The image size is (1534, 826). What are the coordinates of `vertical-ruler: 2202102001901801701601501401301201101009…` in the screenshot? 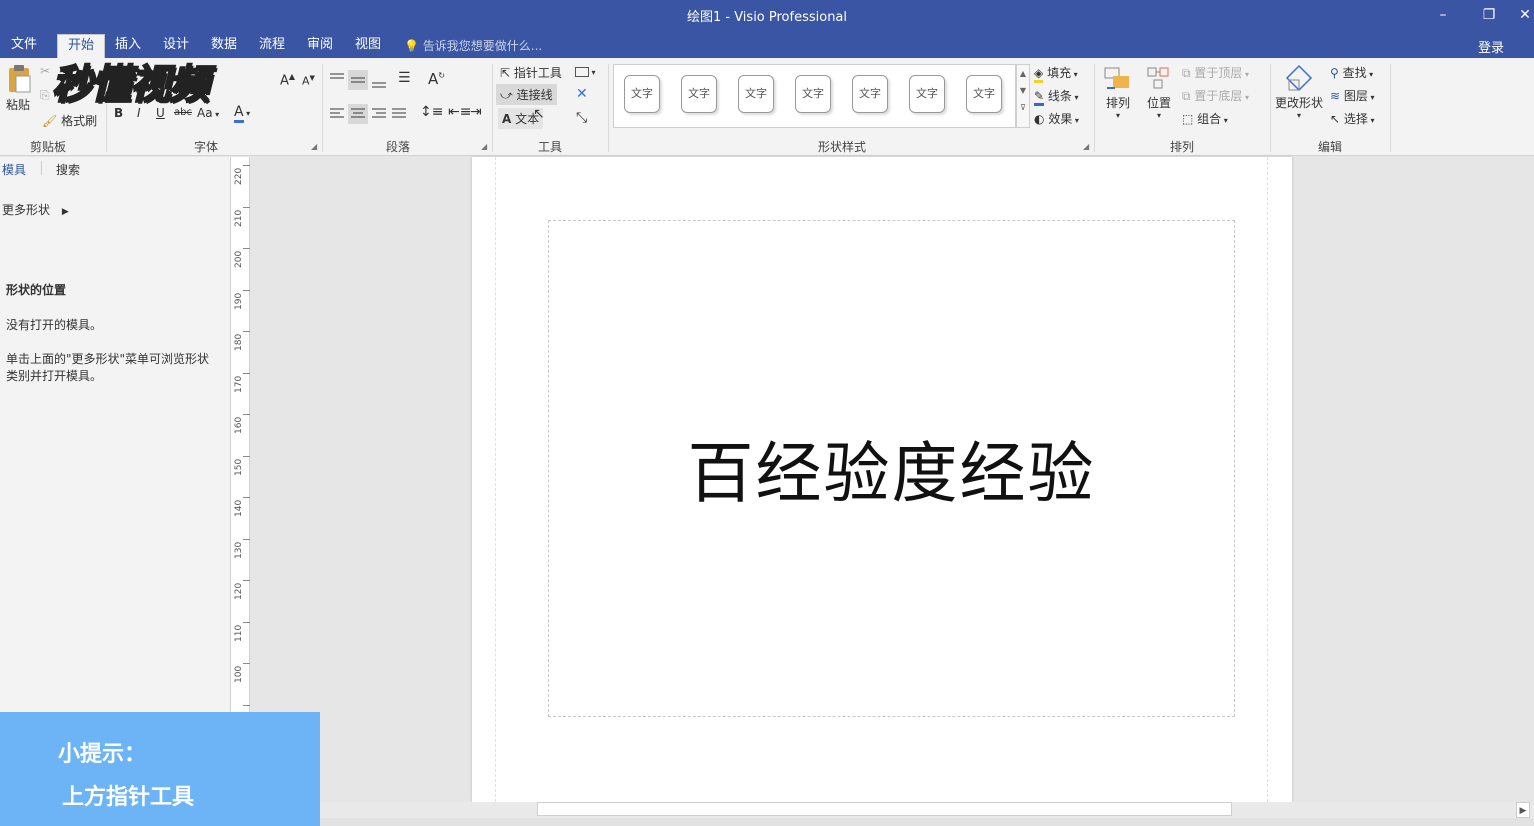 It's located at (240, 441).